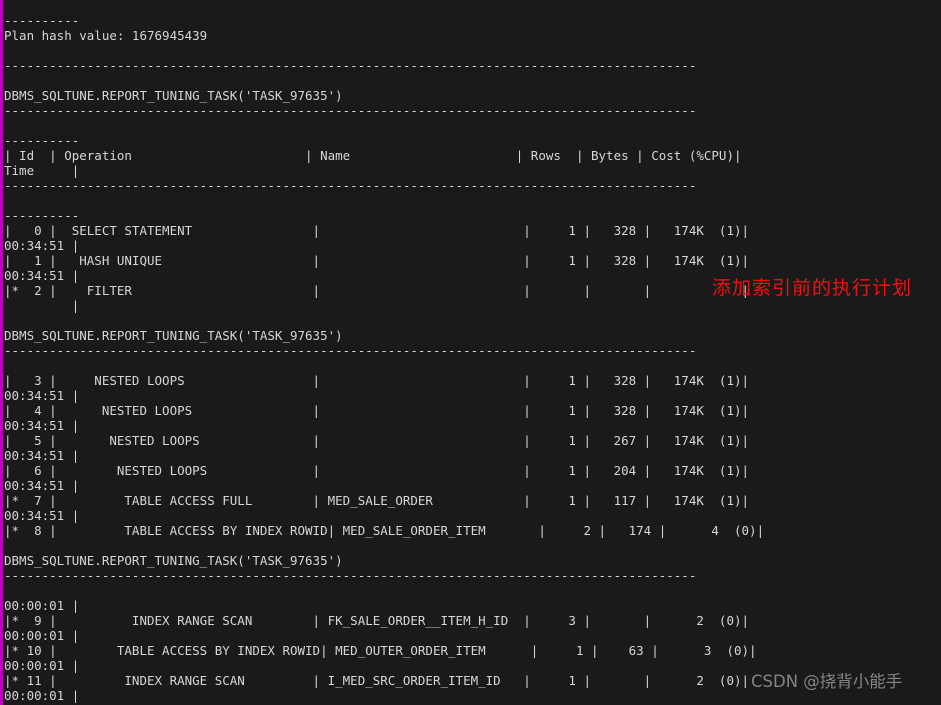 Image resolution: width=941 pixels, height=705 pixels. Describe the element at coordinates (827, 681) in the screenshot. I see `csdn-watermark: CSDN @挠背小能手` at that location.